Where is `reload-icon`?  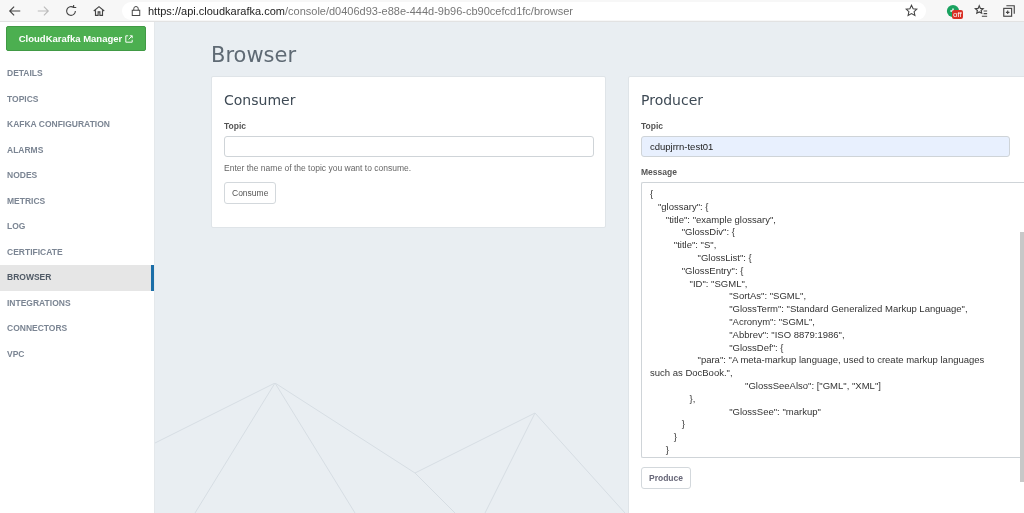 reload-icon is located at coordinates (71, 10).